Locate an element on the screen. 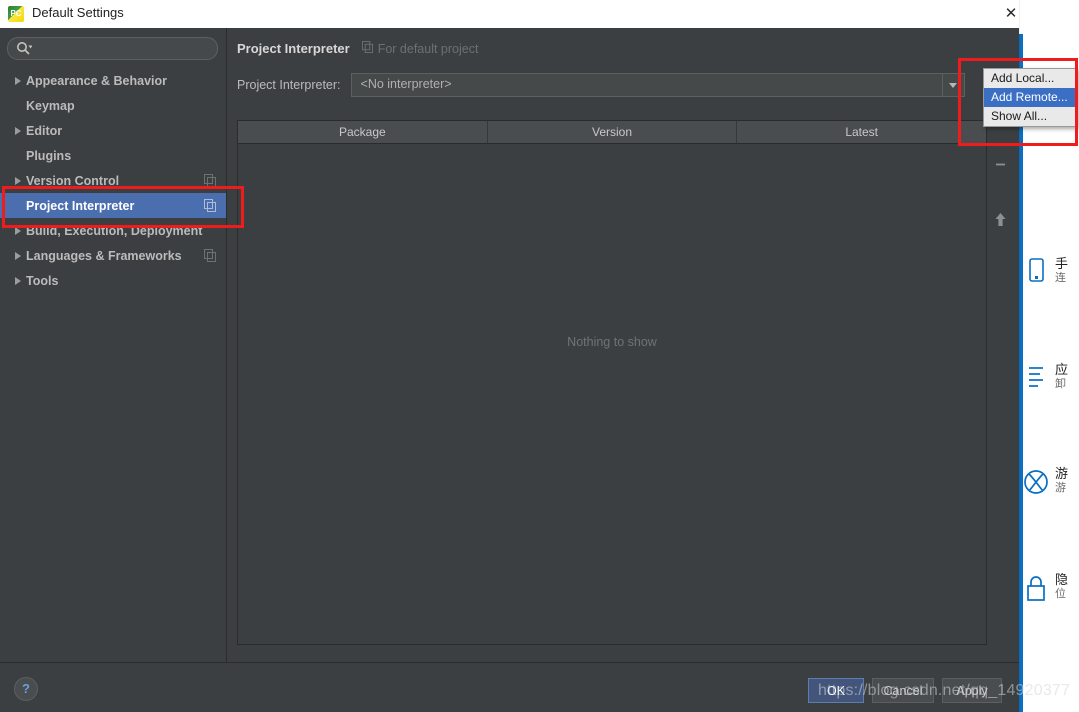 The image size is (1079, 712). watermark: https://blog.csdn.net/qq_14920377 is located at coordinates (944, 690).